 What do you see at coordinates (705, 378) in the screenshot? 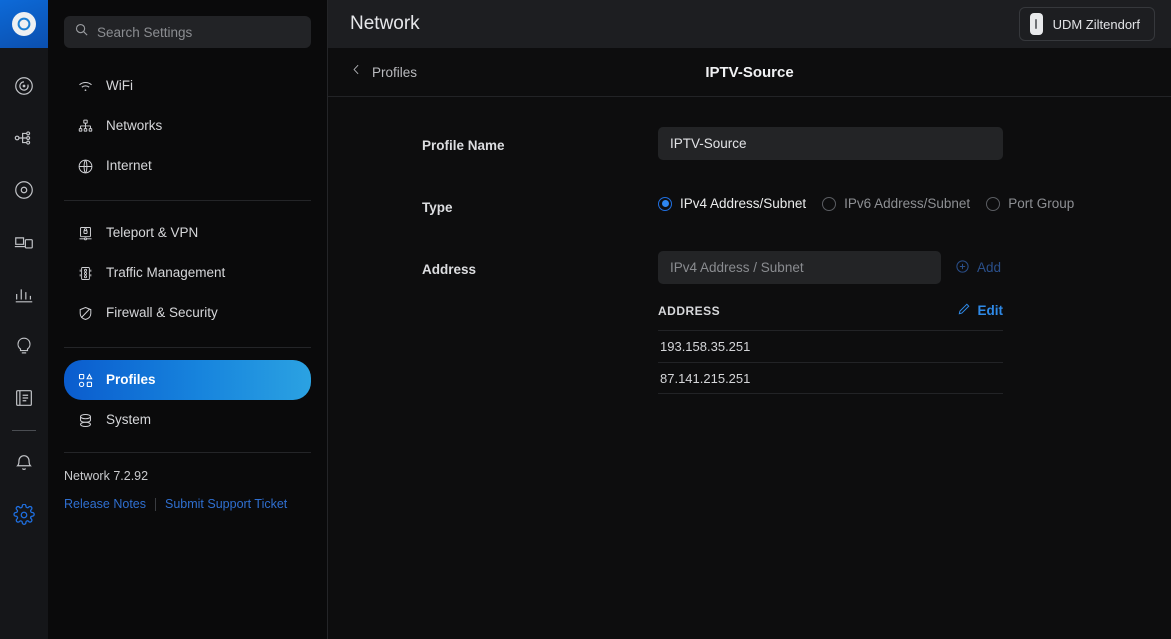
I see `address-value: 87.141.215.251` at bounding box center [705, 378].